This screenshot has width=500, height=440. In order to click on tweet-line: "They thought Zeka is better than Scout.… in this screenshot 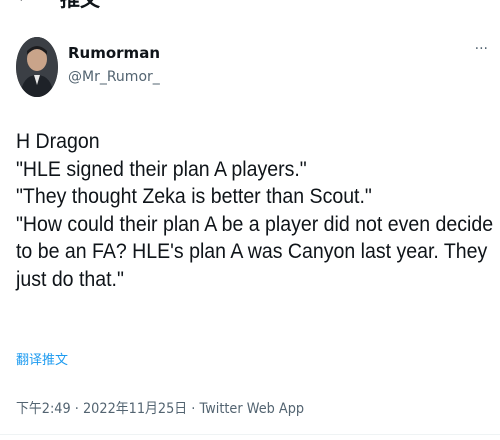, I will do `click(194, 196)`.